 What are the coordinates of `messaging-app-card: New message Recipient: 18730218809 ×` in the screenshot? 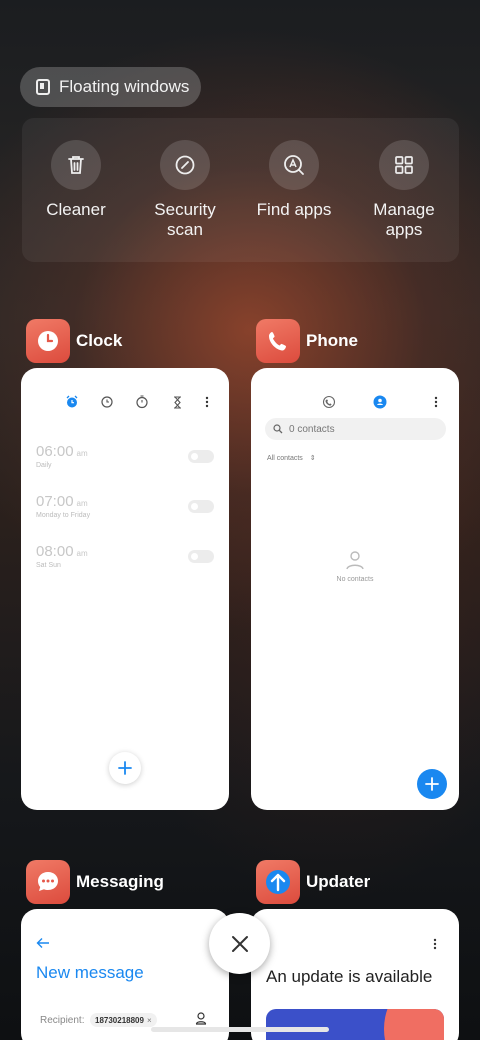 It's located at (125, 974).